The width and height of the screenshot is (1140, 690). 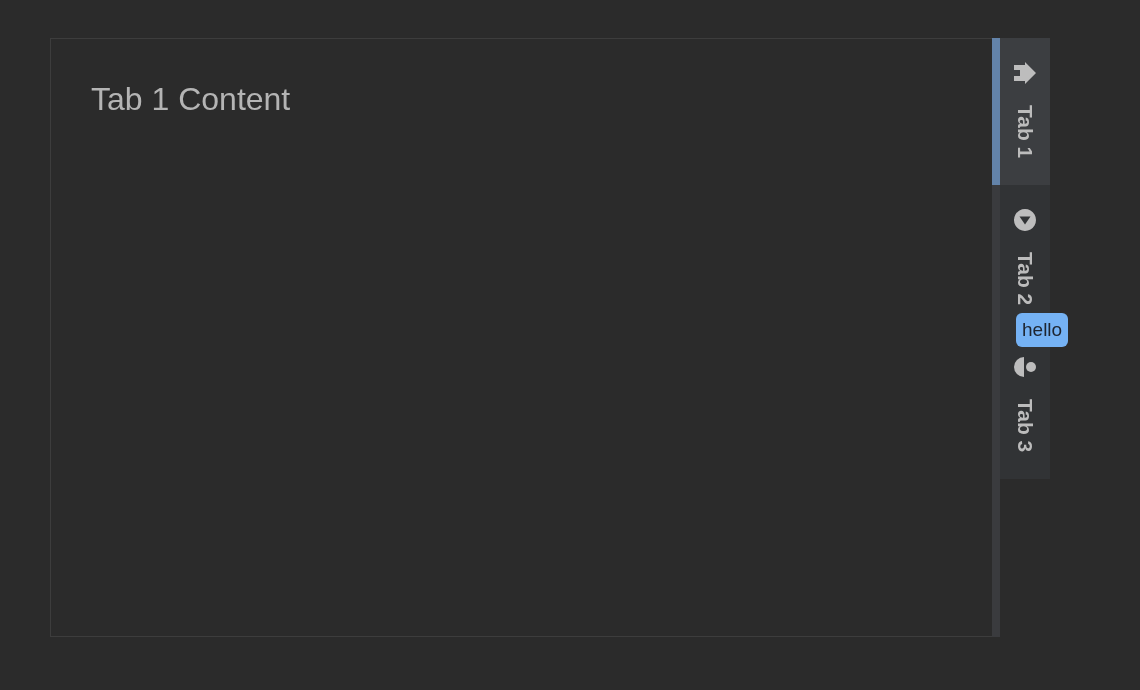 I want to click on tab-badge: hello, so click(x=1042, y=330).